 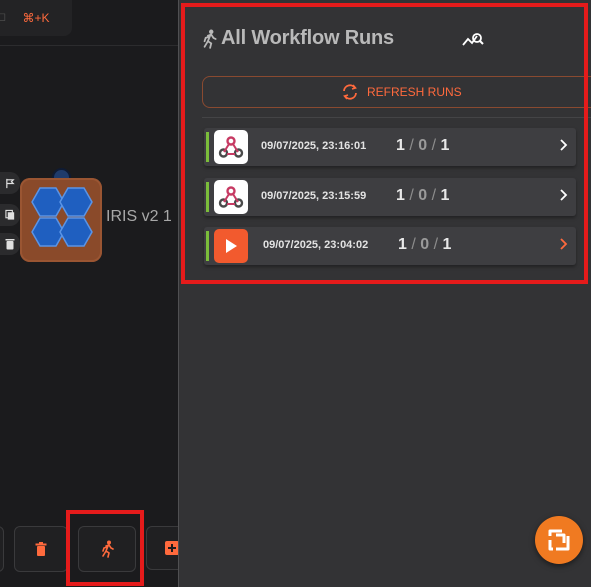 I want to click on shuffle-logo-button, so click(x=559, y=540).